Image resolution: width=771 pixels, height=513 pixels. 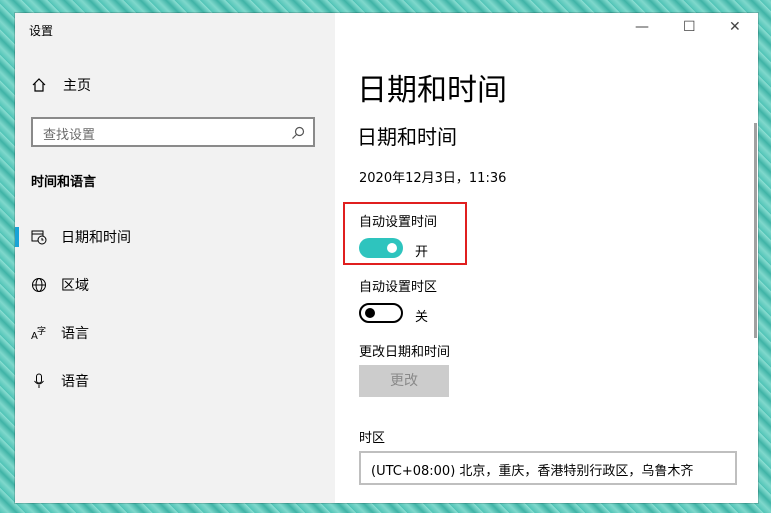 What do you see at coordinates (422, 252) in the screenshot?
I see `auto-time-state: 开` at bounding box center [422, 252].